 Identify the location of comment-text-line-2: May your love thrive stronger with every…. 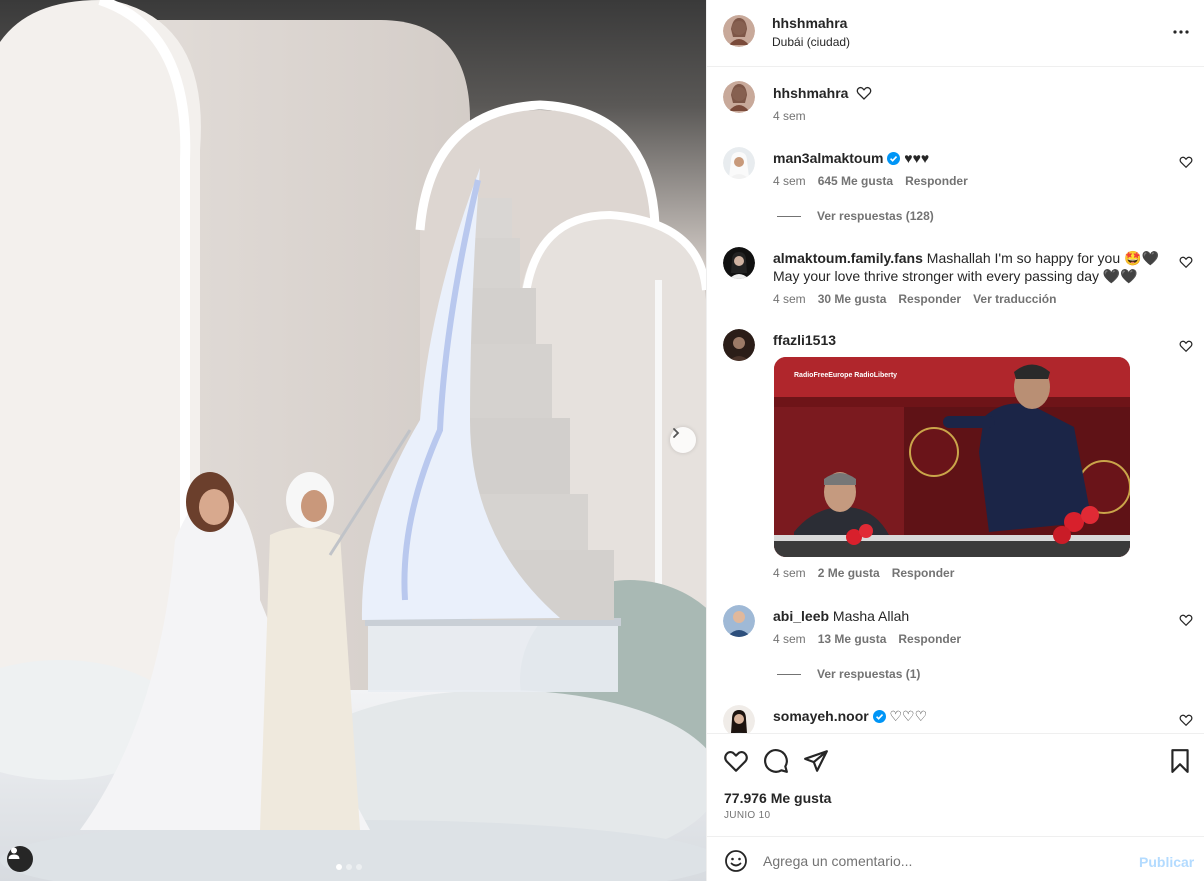
(955, 276).